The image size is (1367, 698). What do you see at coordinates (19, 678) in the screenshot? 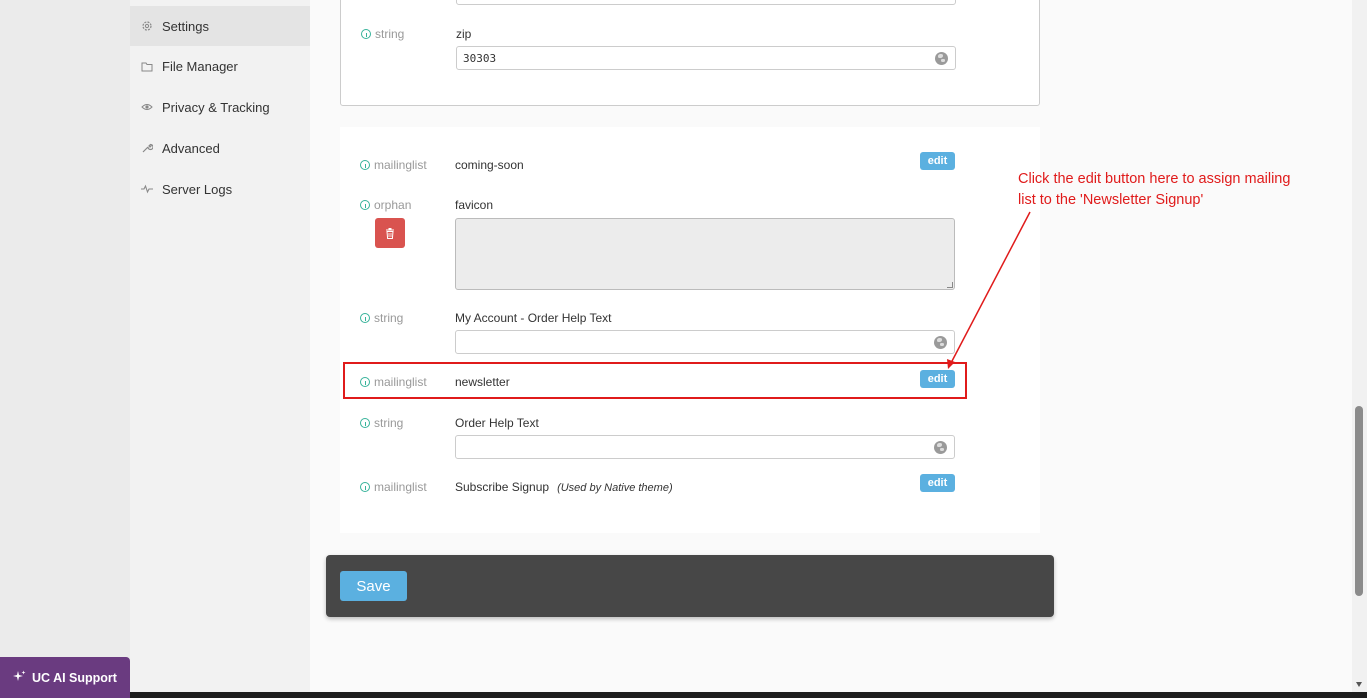
I see `sparkle-icon` at bounding box center [19, 678].